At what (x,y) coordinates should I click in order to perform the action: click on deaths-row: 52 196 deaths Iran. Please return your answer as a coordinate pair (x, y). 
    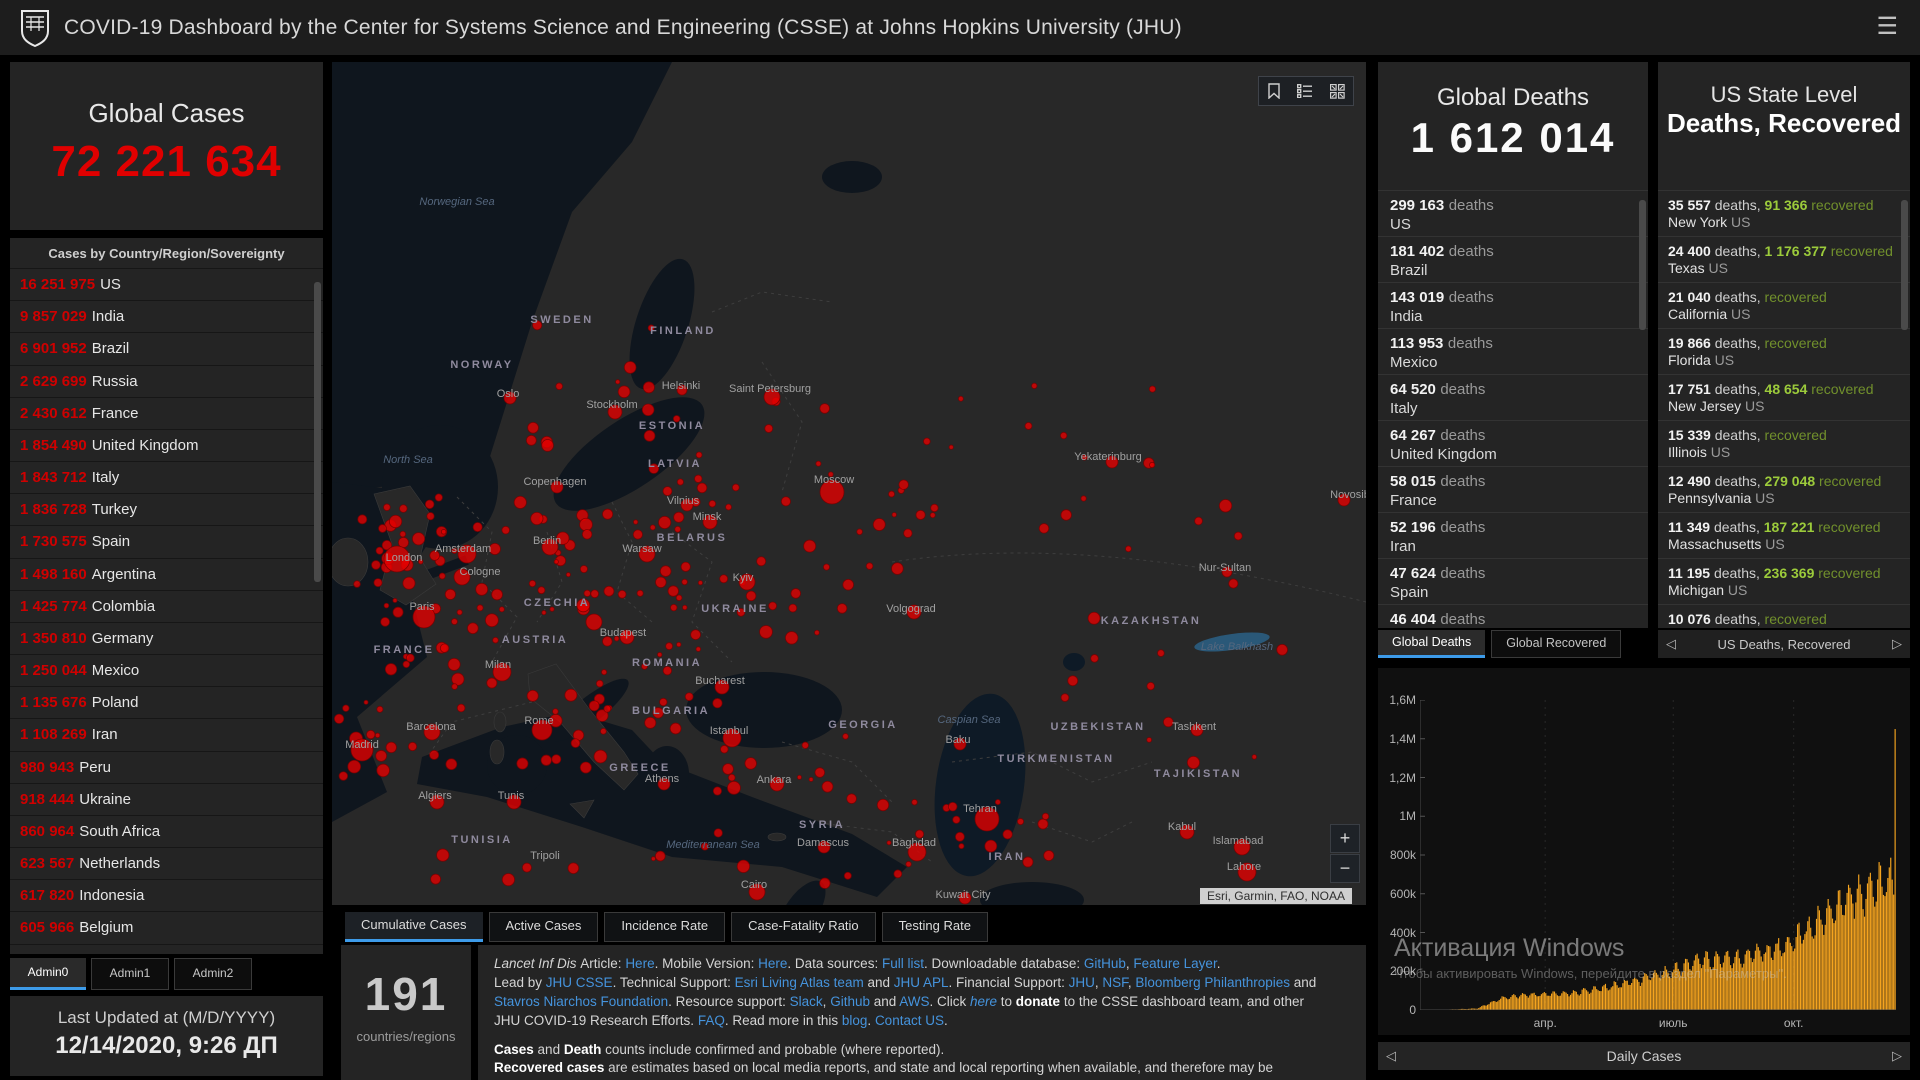
    Looking at the image, I should click on (1513, 535).